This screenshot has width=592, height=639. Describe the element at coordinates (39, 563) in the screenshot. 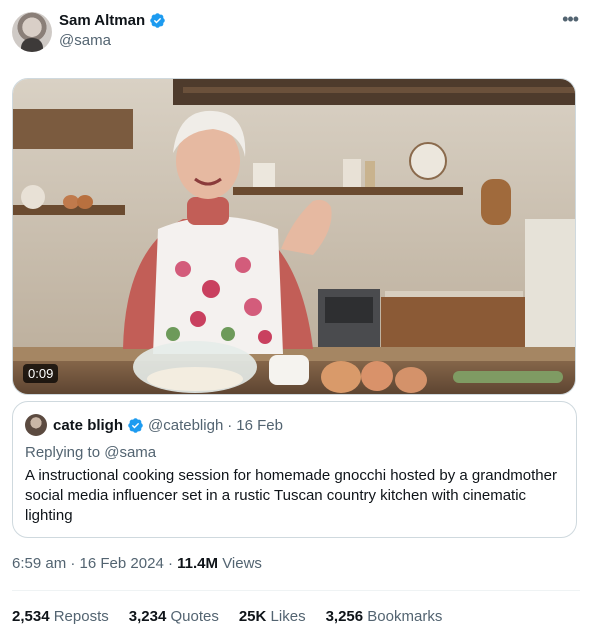

I see `post-time: 6:59 am` at that location.